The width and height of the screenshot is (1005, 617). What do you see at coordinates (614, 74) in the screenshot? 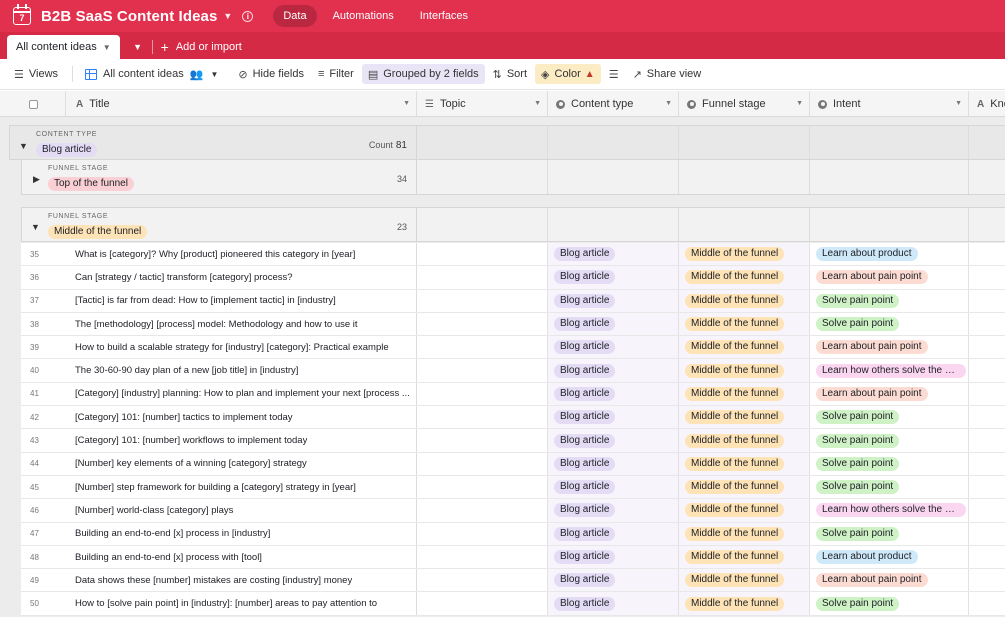
I see `row-height-button: ☰` at bounding box center [614, 74].